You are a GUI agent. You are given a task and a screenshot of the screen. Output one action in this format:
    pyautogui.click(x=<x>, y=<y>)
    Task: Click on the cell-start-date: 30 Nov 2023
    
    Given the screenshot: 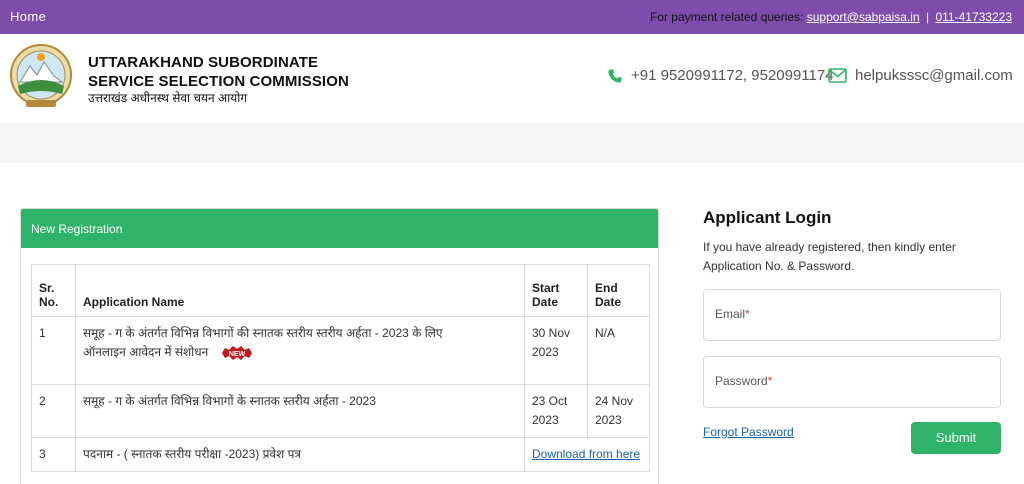 What is the action you would take?
    pyautogui.click(x=556, y=350)
    